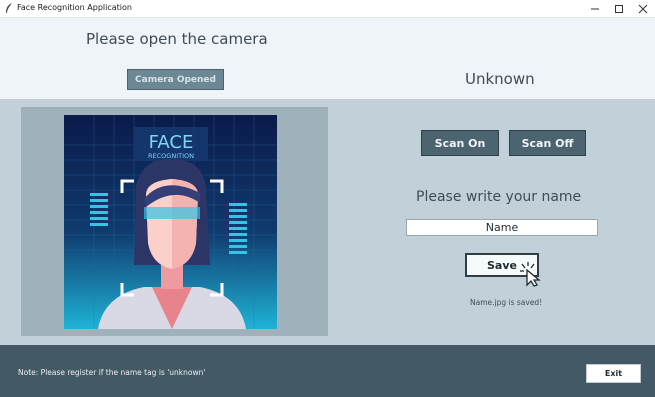 The image size is (655, 397). What do you see at coordinates (499, 197) in the screenshot?
I see `name-prompt: Please write your name` at bounding box center [499, 197].